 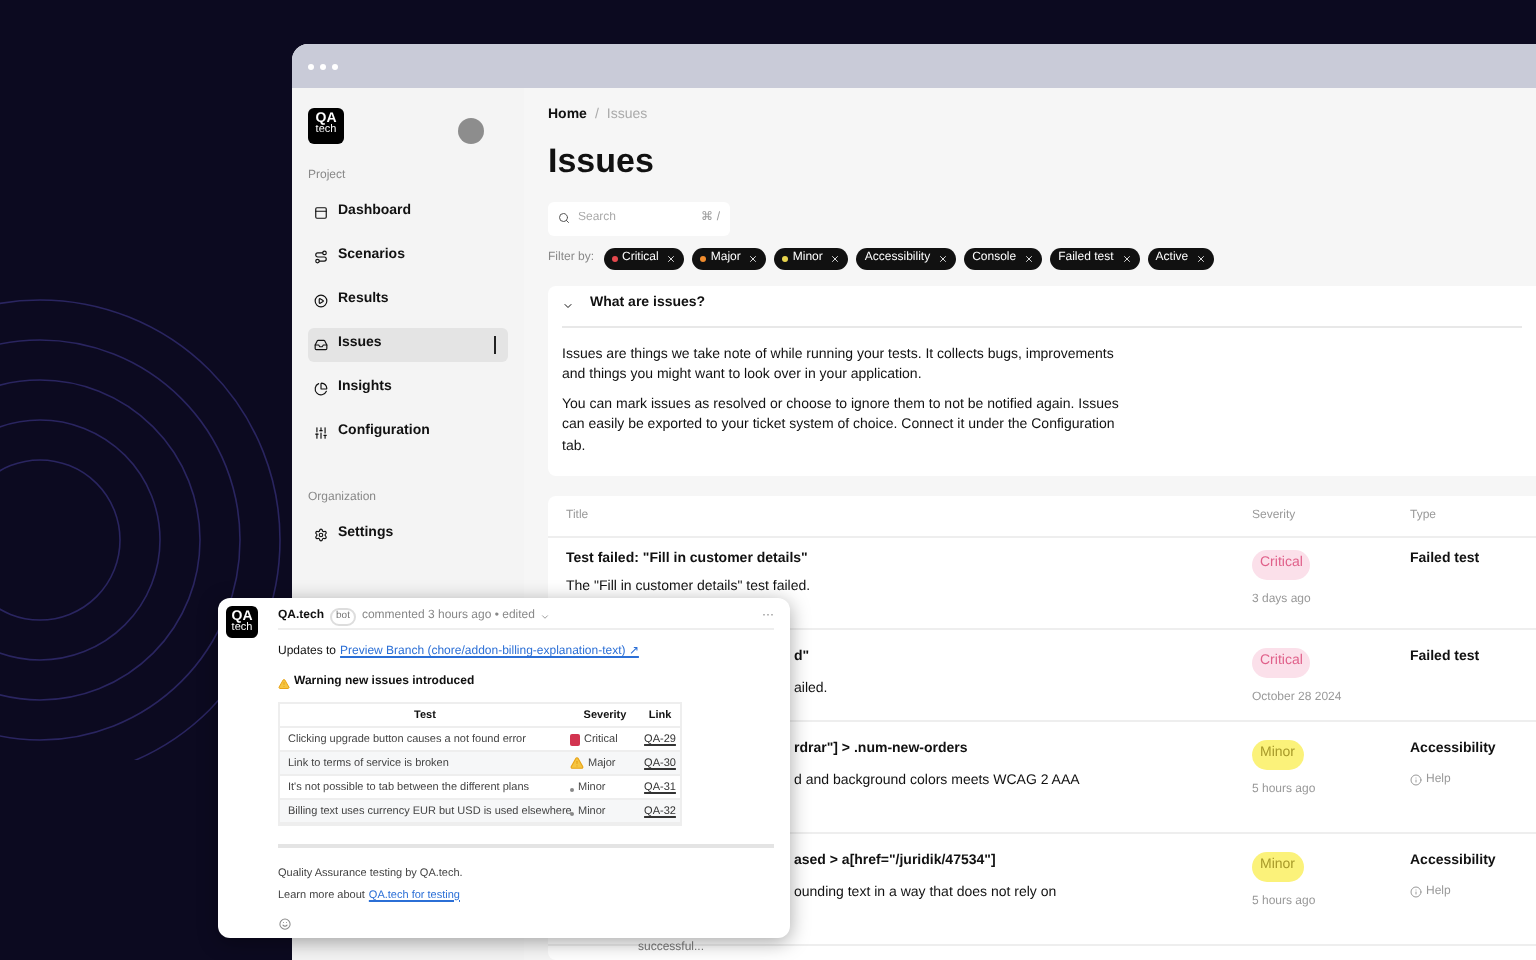 I want to click on reaction-icon, so click(x=285, y=923).